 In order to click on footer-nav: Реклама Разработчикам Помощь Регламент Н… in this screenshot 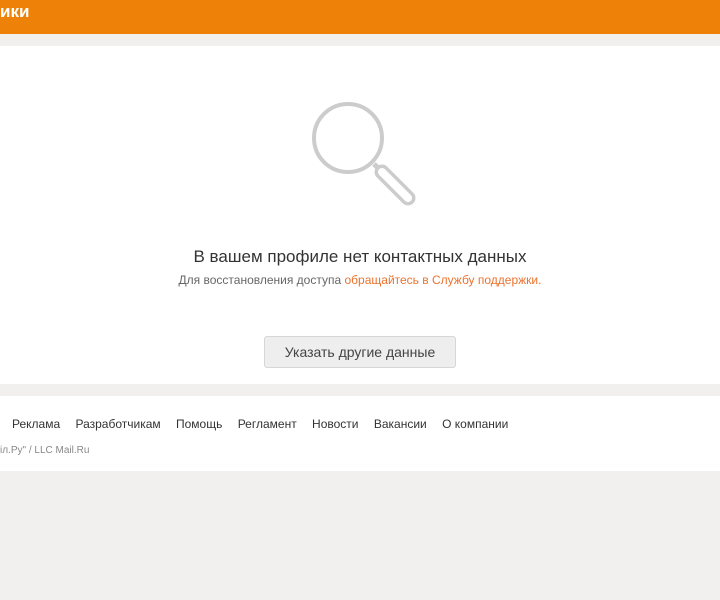, I will do `click(266, 424)`.